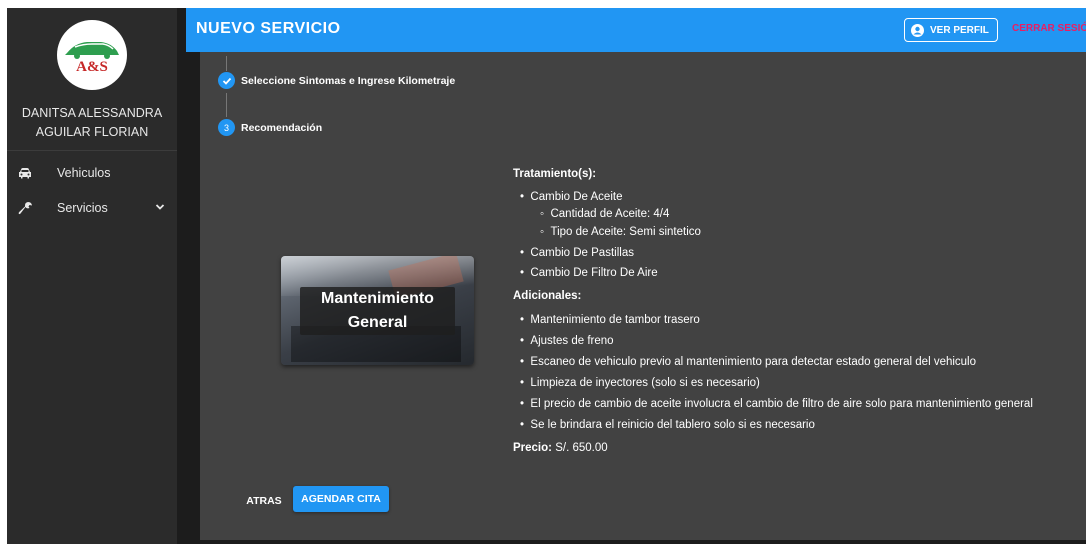 This screenshot has height=544, width=1086. What do you see at coordinates (82, 208) in the screenshot?
I see `sidebar-item-label: Servicios` at bounding box center [82, 208].